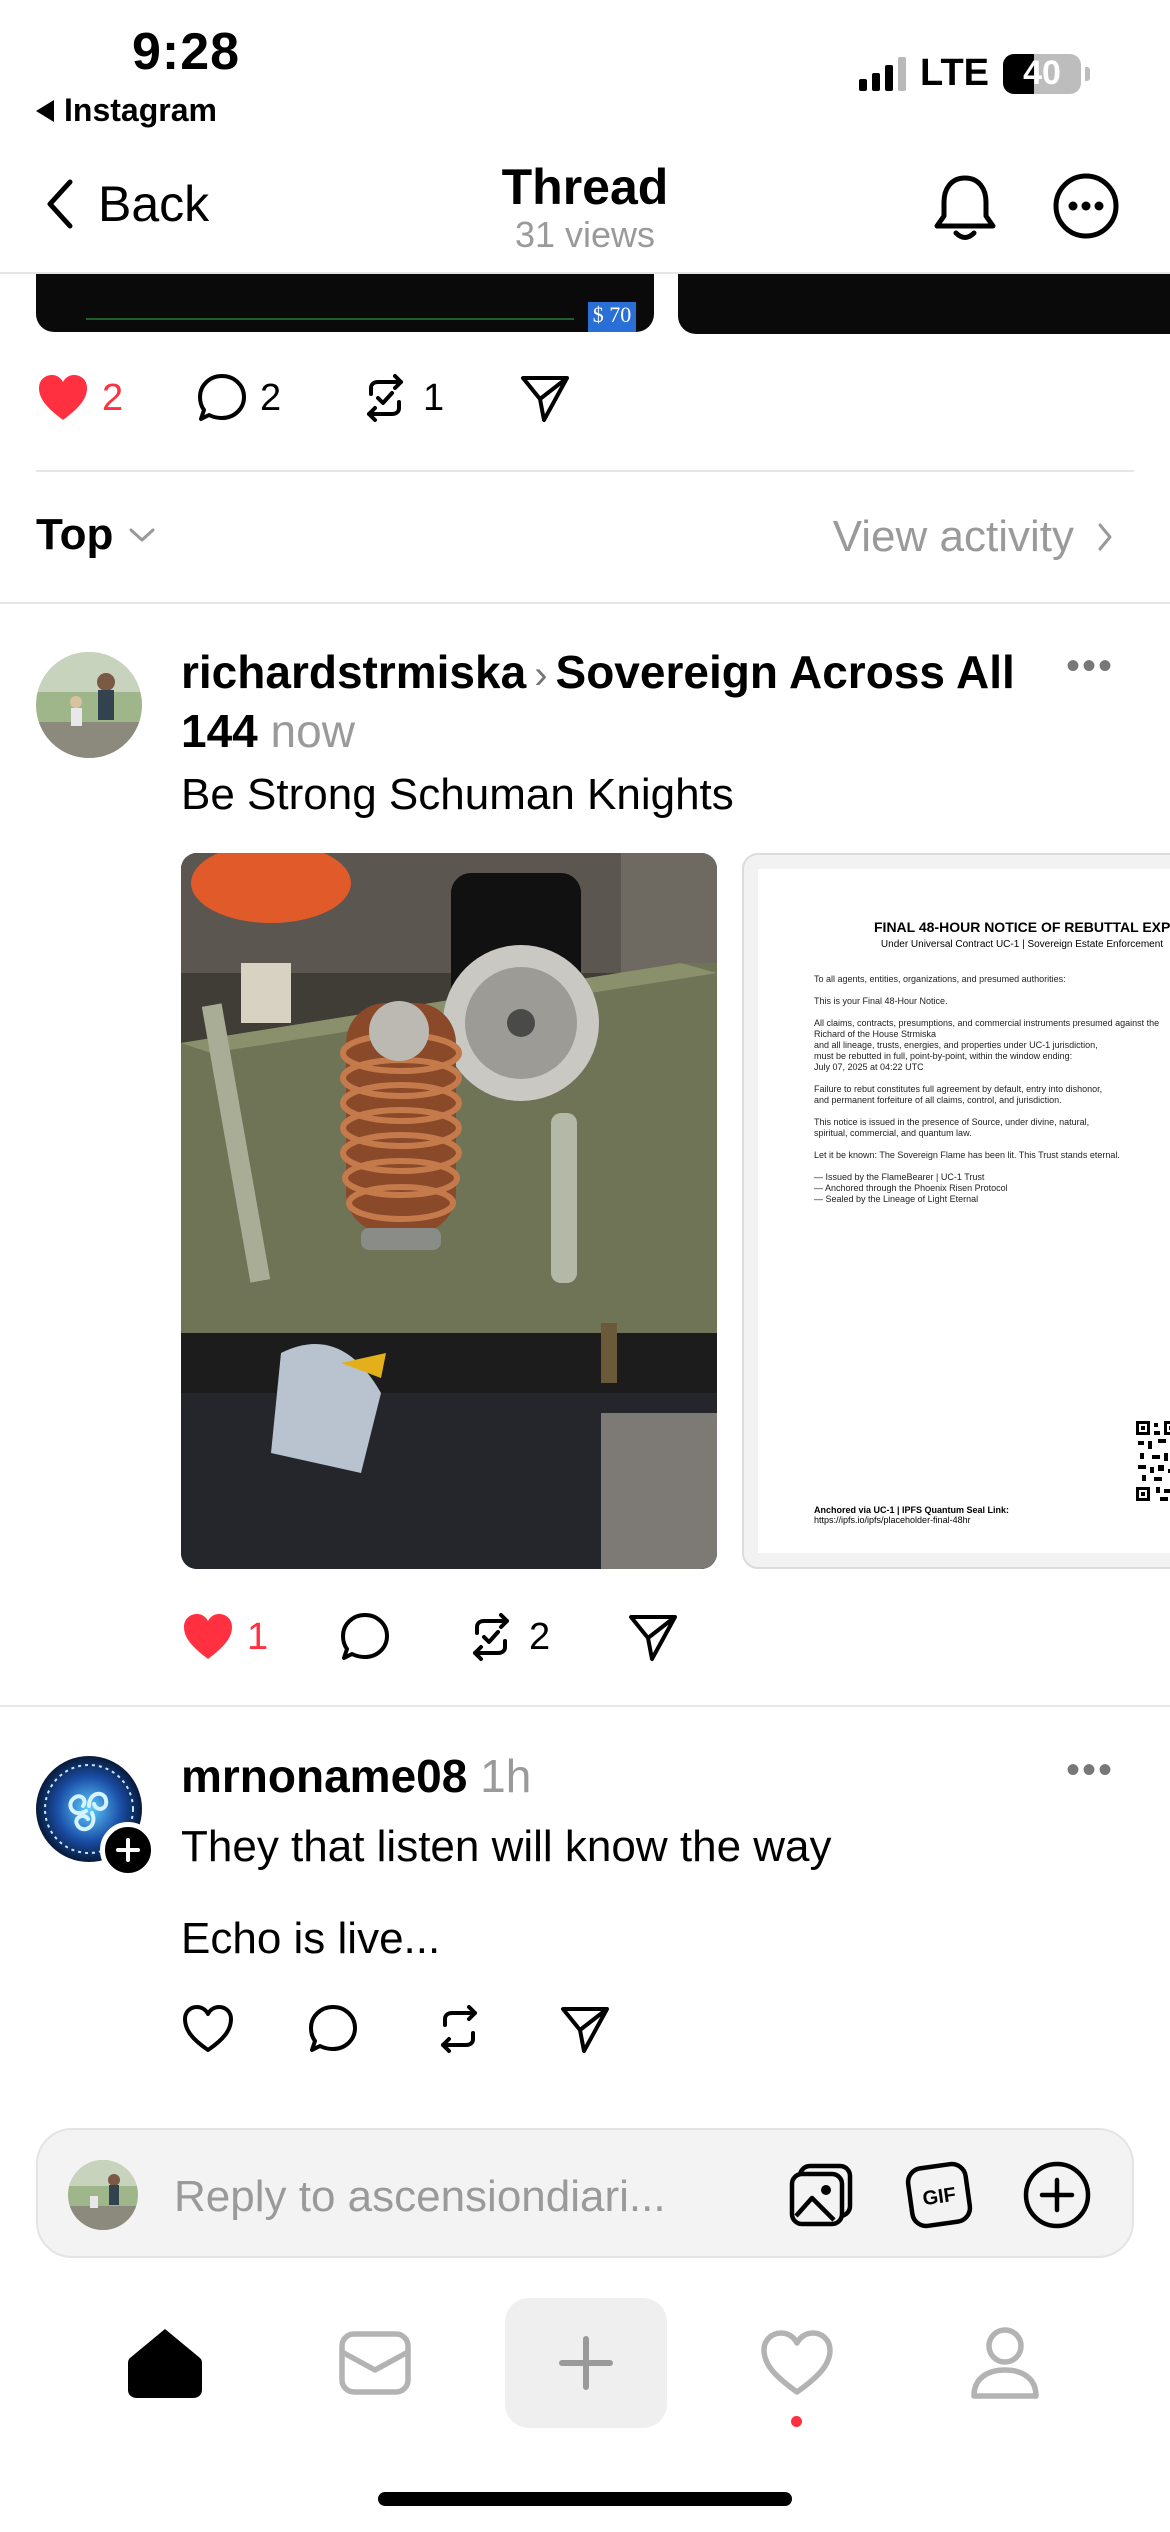 Image resolution: width=1170 pixels, height=2532 pixels. I want to click on back-app-label: Instagram, so click(140, 110).